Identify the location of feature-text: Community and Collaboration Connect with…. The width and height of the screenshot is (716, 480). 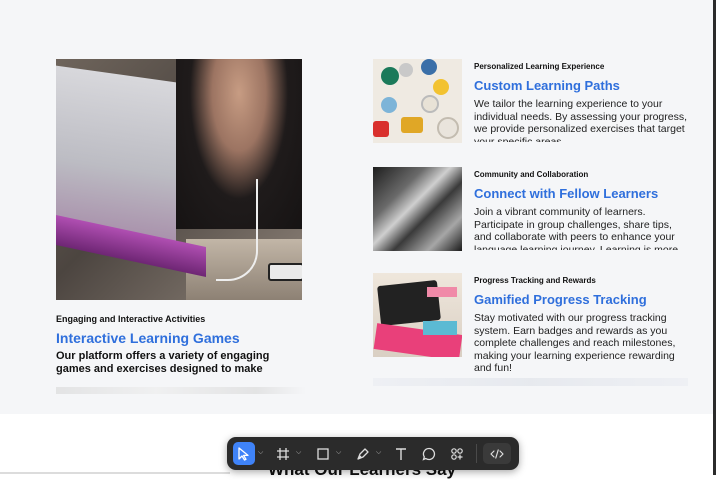
(581, 214).